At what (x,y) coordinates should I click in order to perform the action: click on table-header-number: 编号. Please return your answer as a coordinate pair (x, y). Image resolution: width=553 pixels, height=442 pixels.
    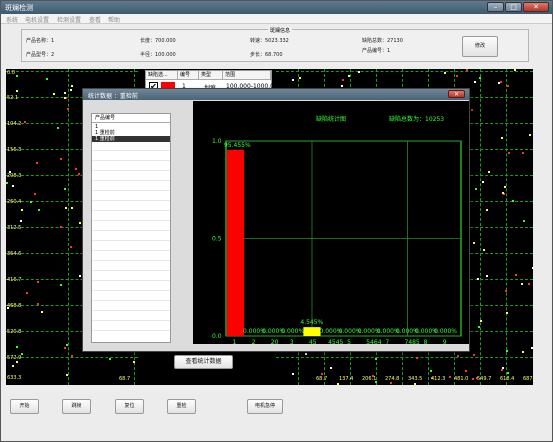
    Looking at the image, I should click on (188, 75).